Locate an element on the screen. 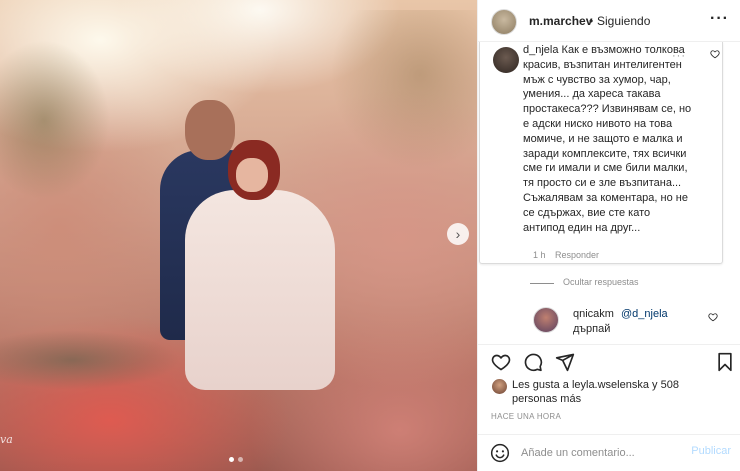 This screenshot has height=471, width=740. comment-username: d_njela is located at coordinates (540, 50).